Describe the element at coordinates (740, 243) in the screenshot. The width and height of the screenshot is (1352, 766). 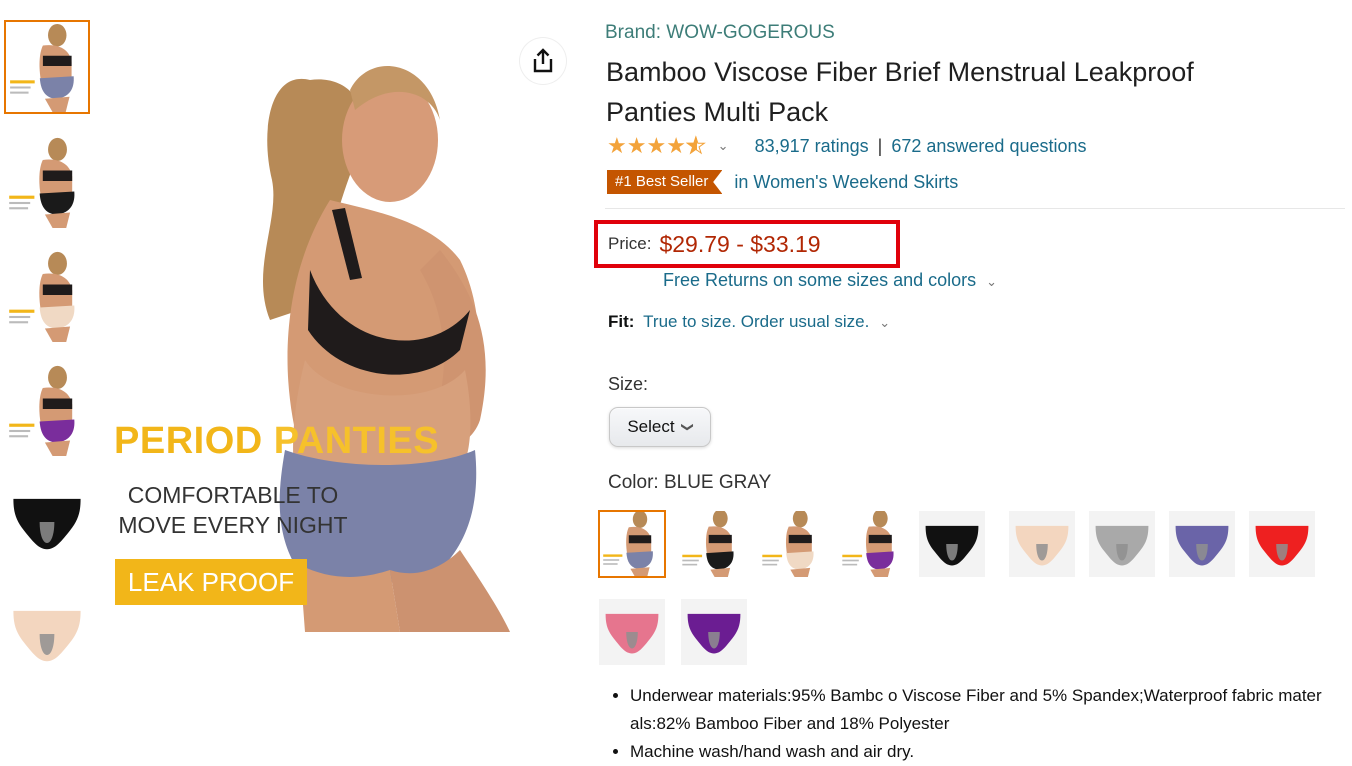
I see `price-value: $29.79 - $33.19` at that location.